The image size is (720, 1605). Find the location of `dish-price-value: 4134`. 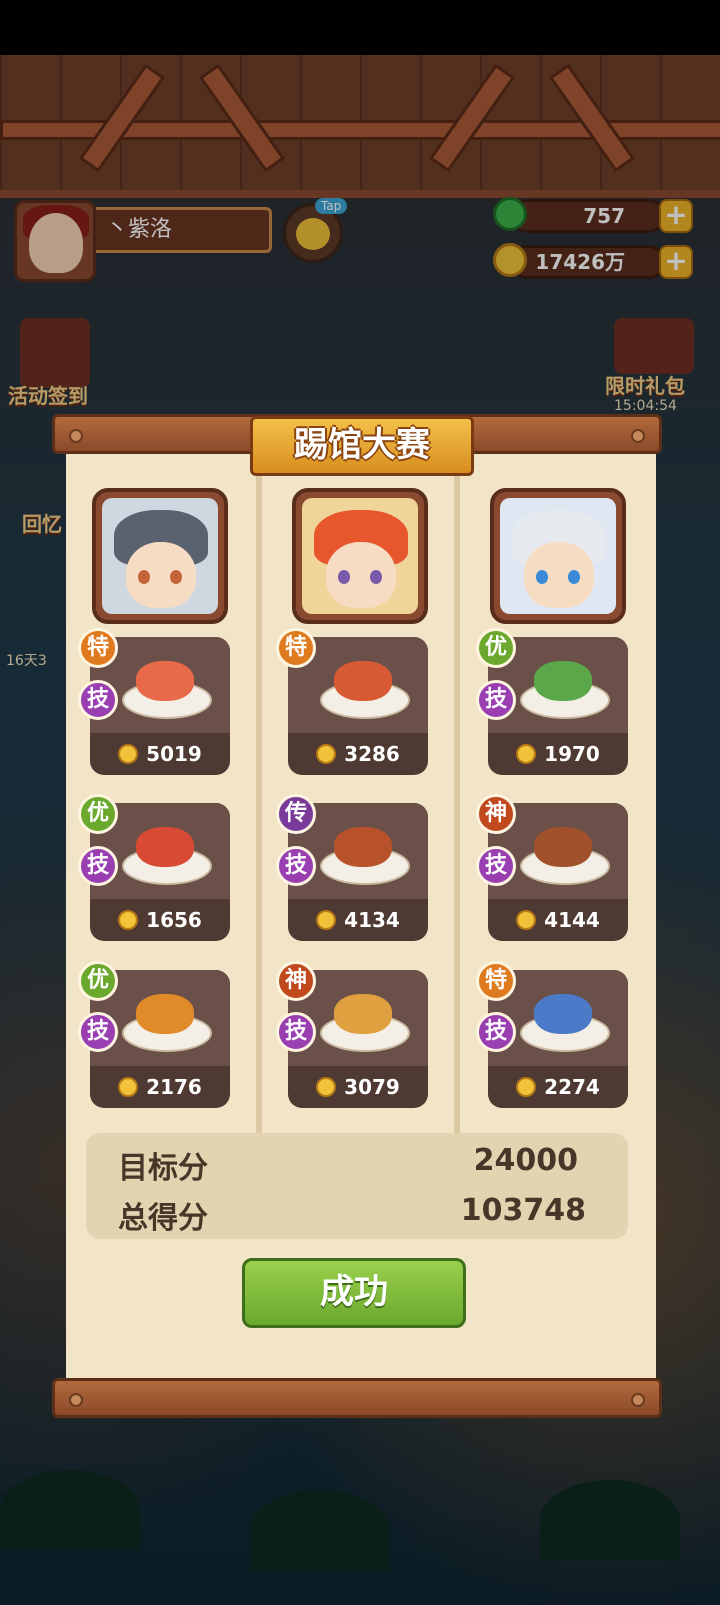

dish-price-value: 4134 is located at coordinates (372, 920).